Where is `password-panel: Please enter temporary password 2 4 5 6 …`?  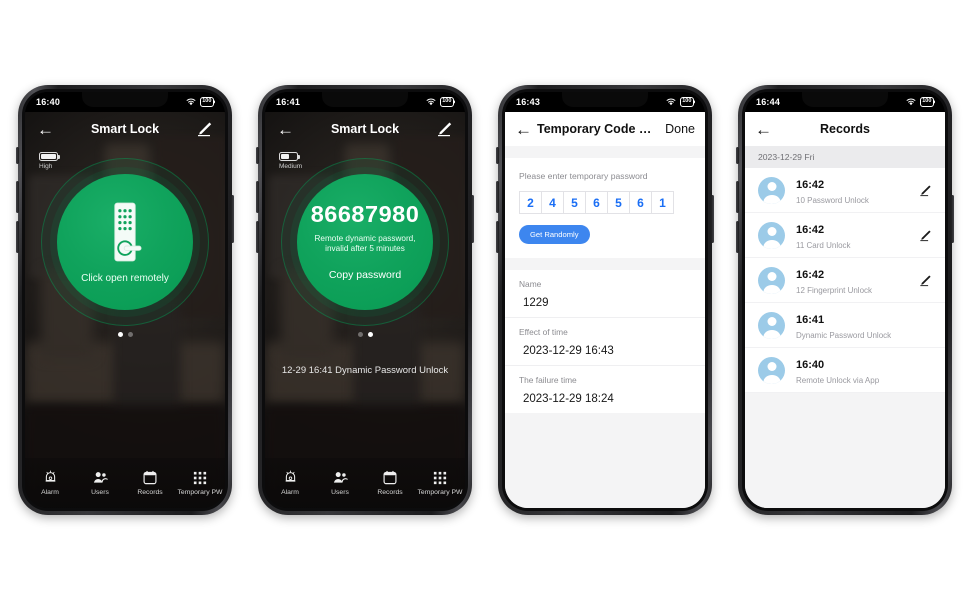 password-panel: Please enter temporary password 2 4 5 6 … is located at coordinates (605, 208).